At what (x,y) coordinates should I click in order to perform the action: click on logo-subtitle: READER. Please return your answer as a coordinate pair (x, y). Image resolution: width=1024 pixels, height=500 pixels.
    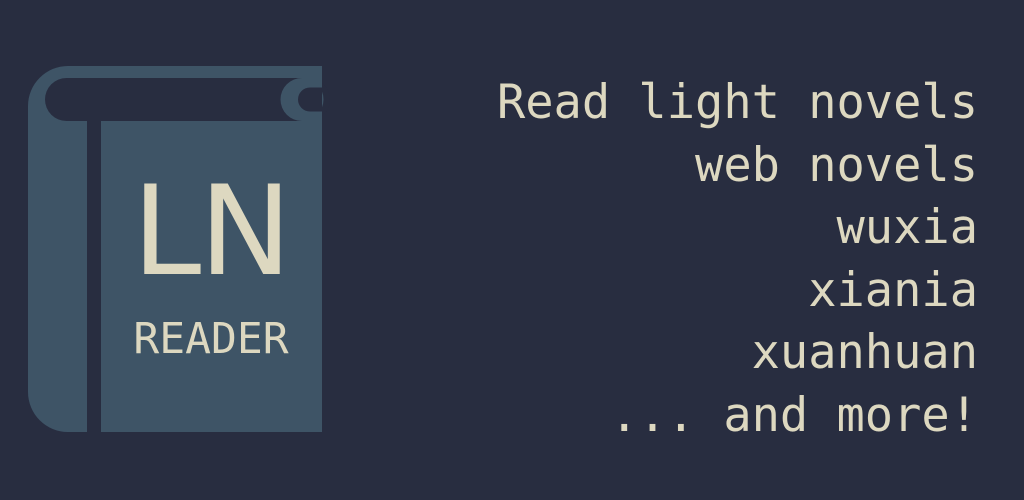
    Looking at the image, I should click on (211, 339).